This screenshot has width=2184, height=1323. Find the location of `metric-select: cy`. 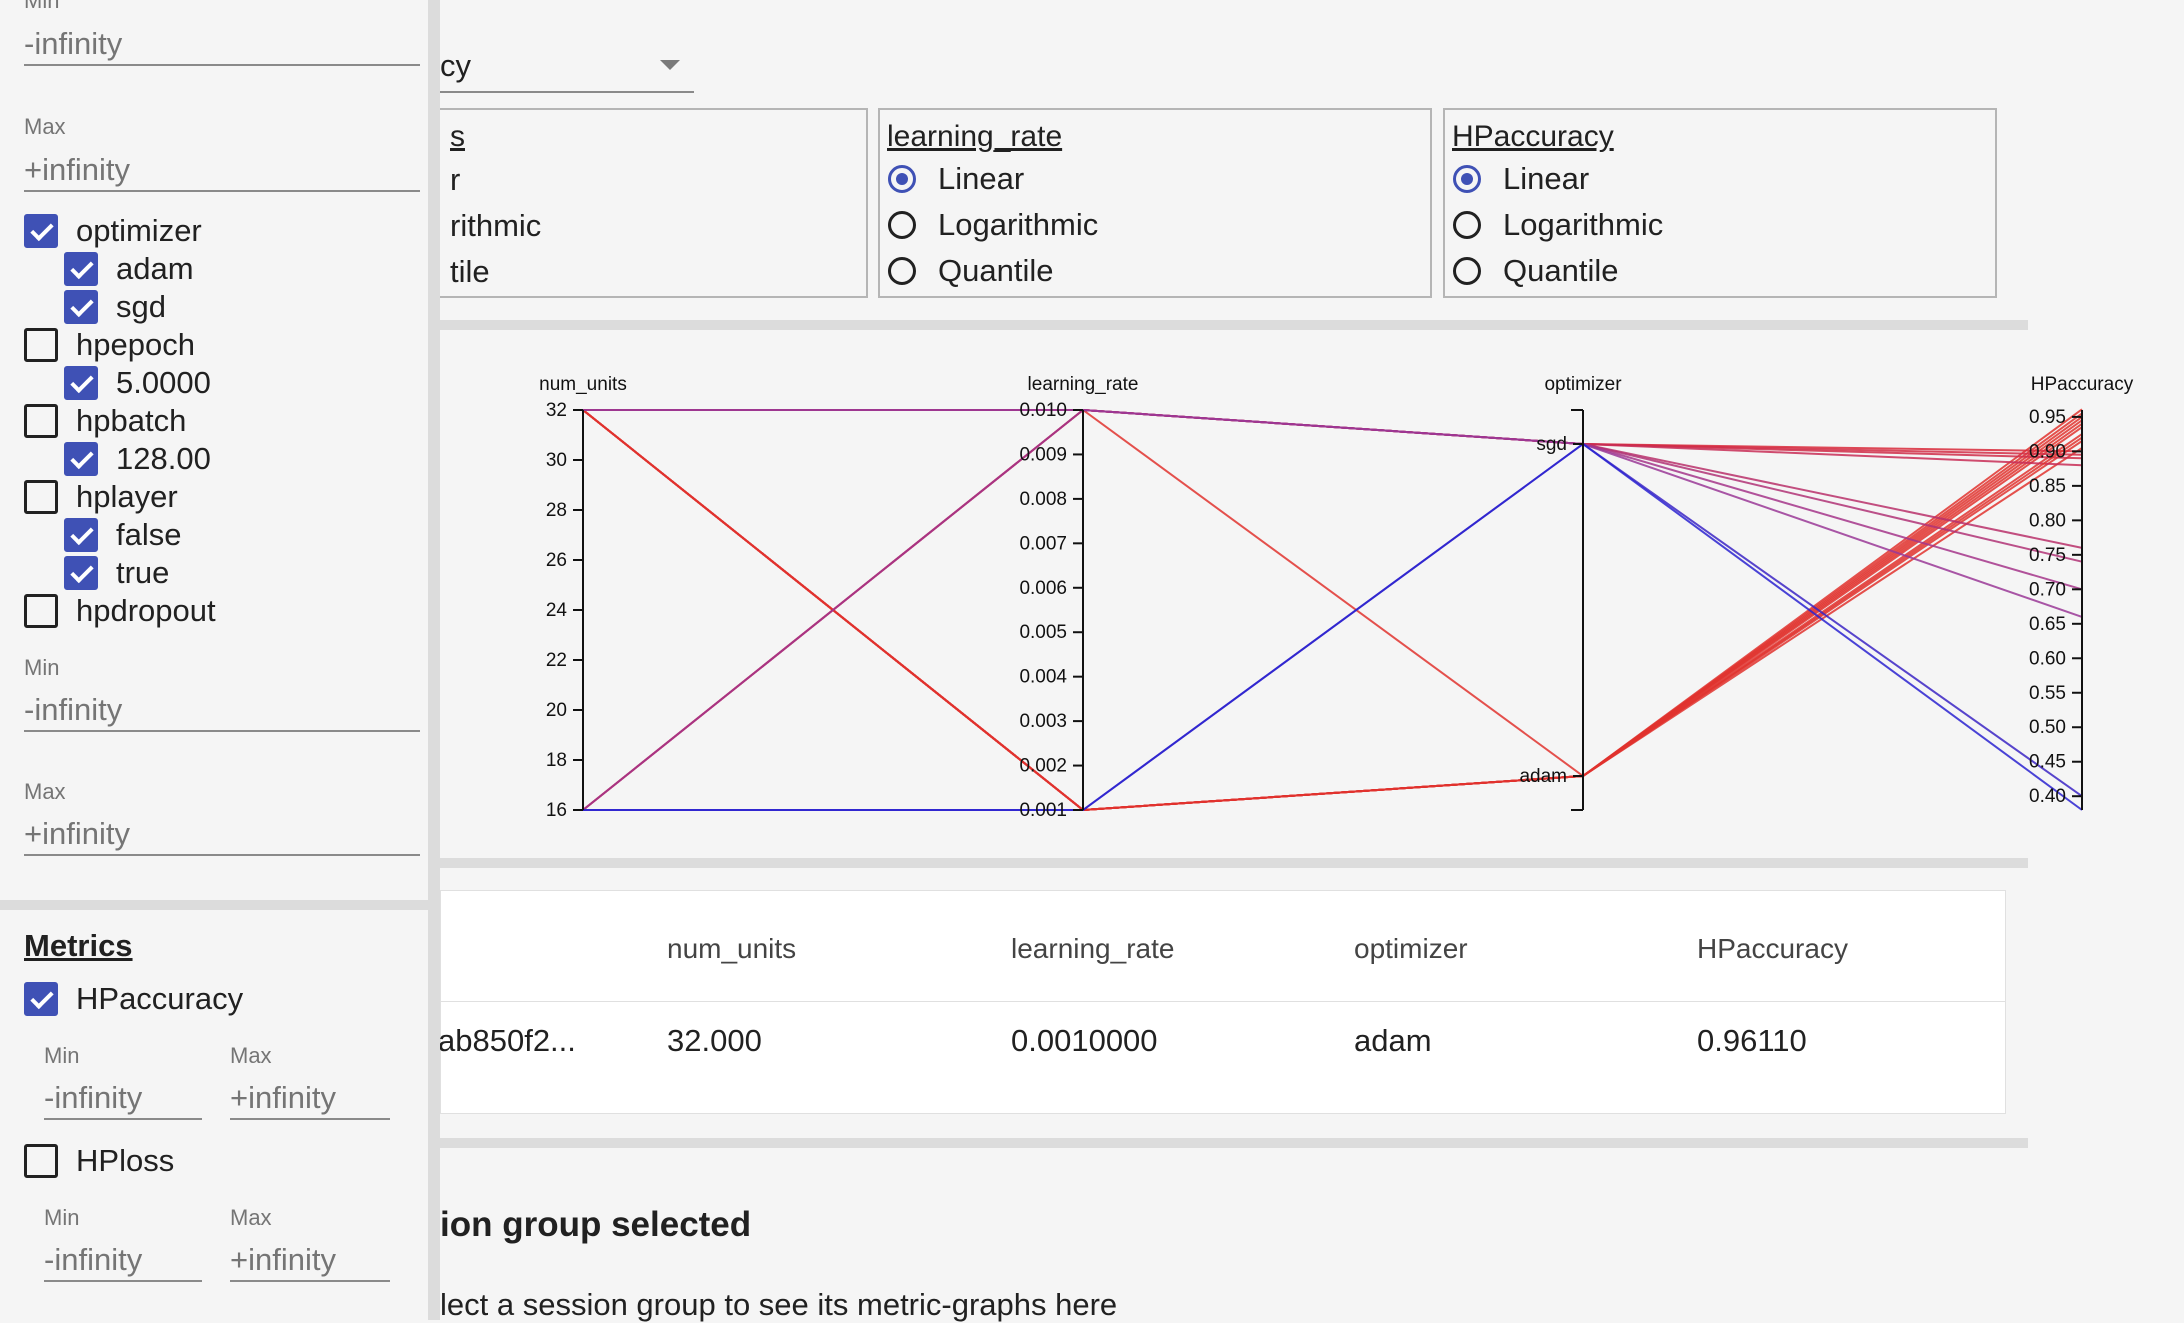

metric-select: cy is located at coordinates (567, 66).